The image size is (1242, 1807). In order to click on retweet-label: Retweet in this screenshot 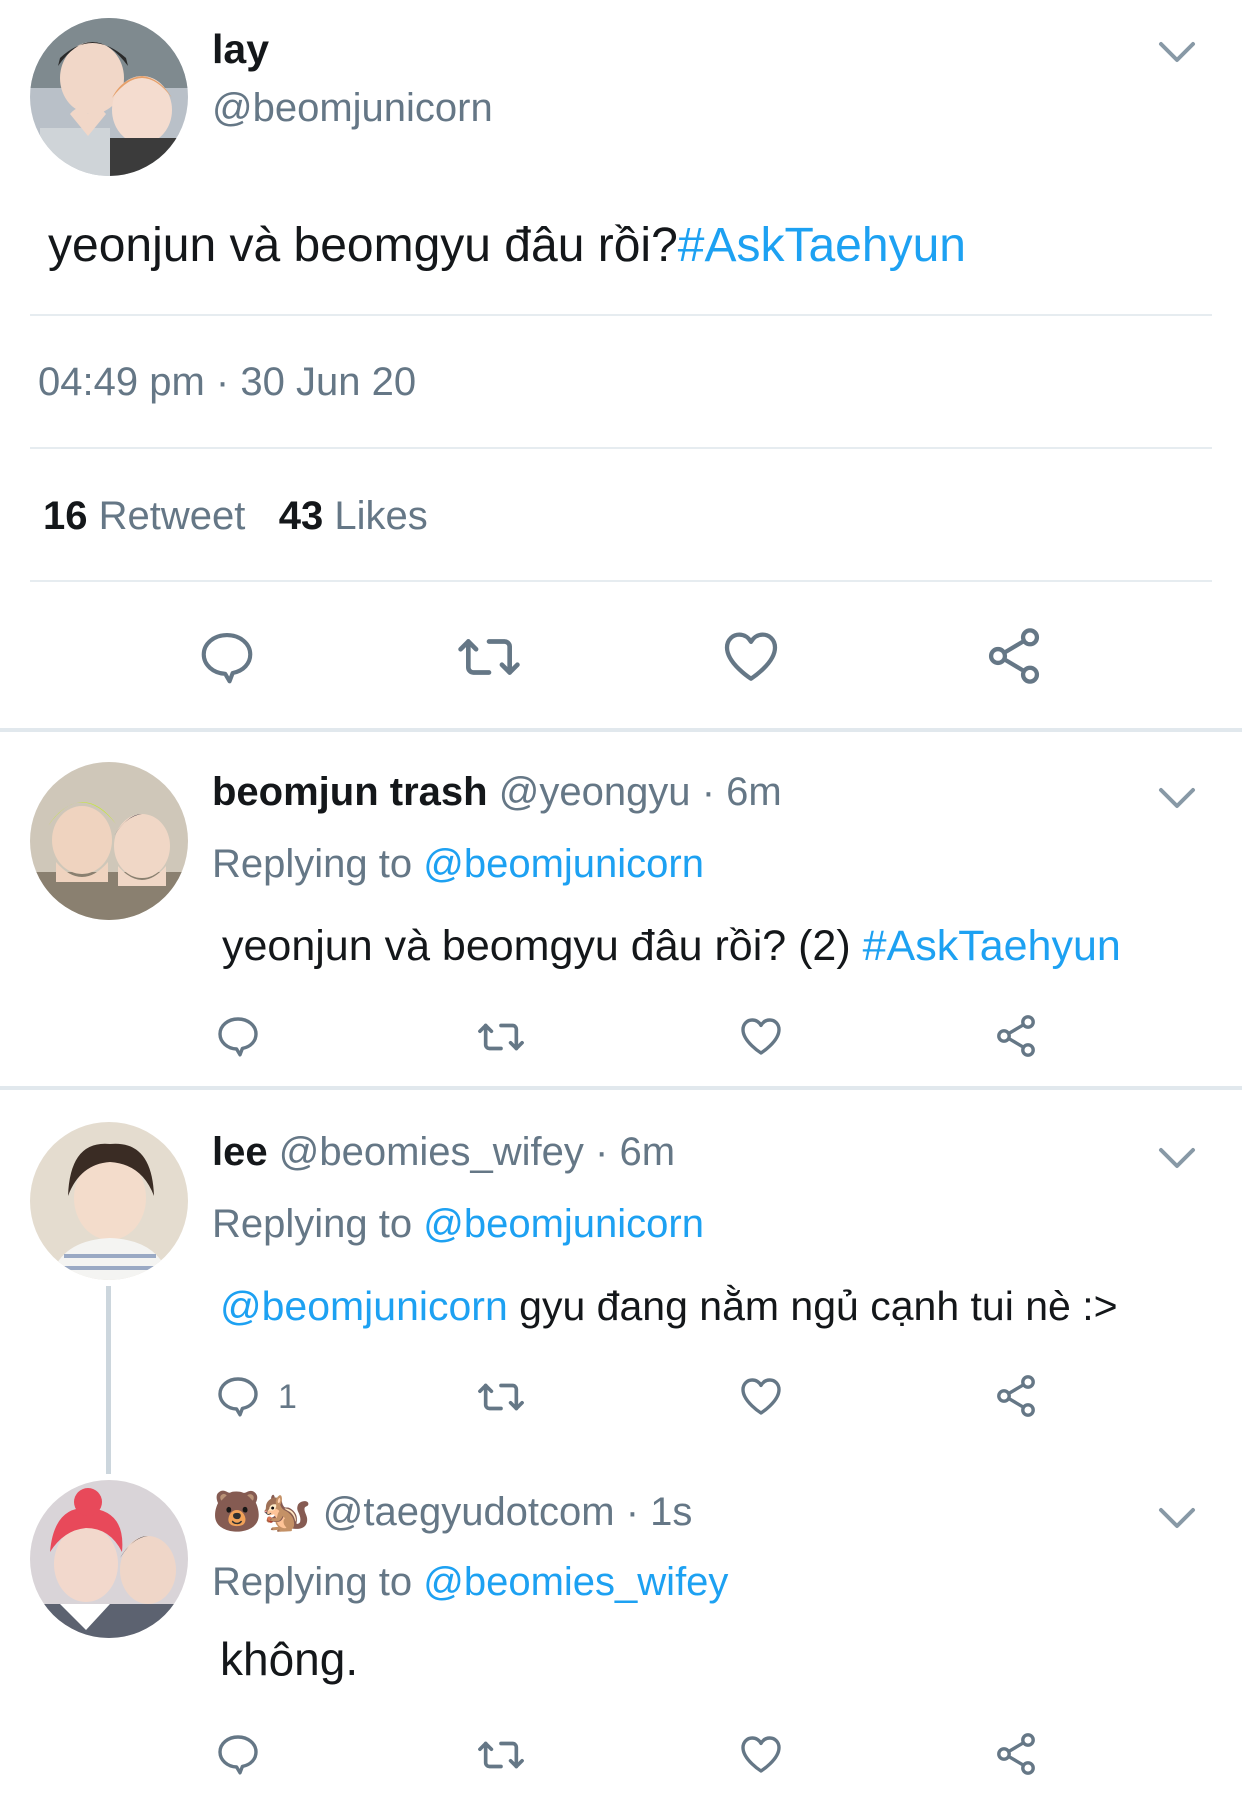, I will do `click(172, 516)`.